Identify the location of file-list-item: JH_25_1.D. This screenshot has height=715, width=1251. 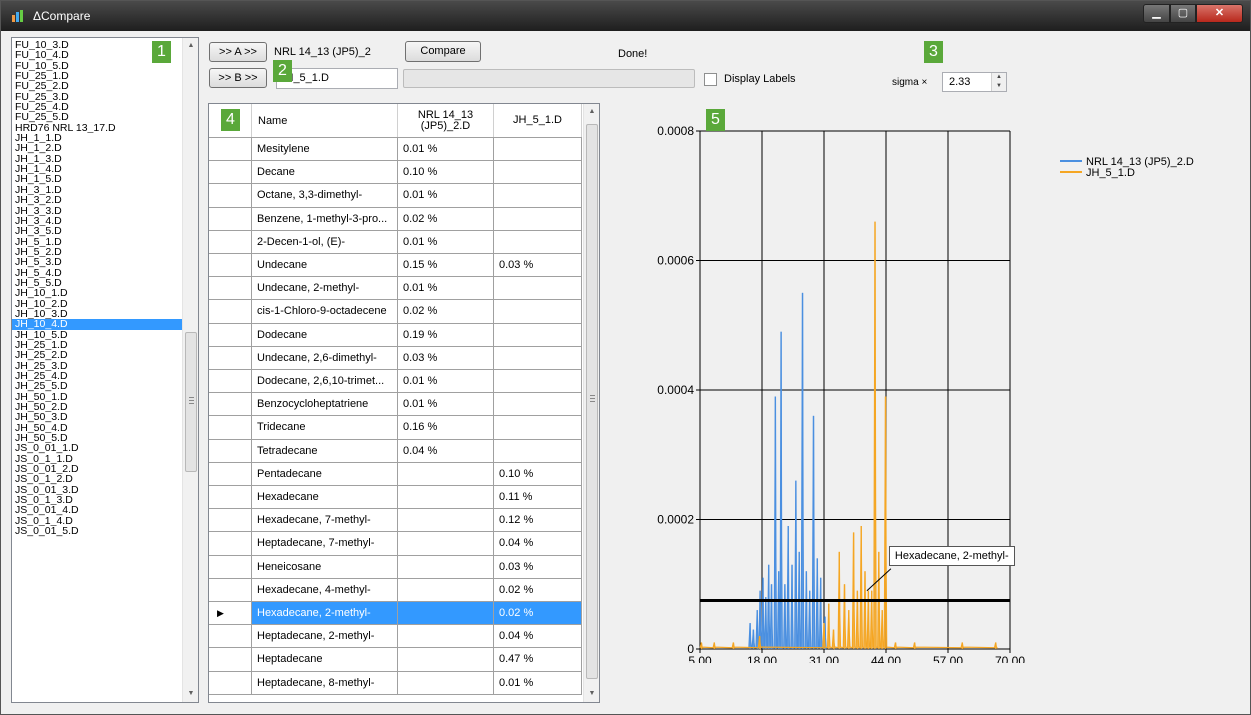
(98, 345).